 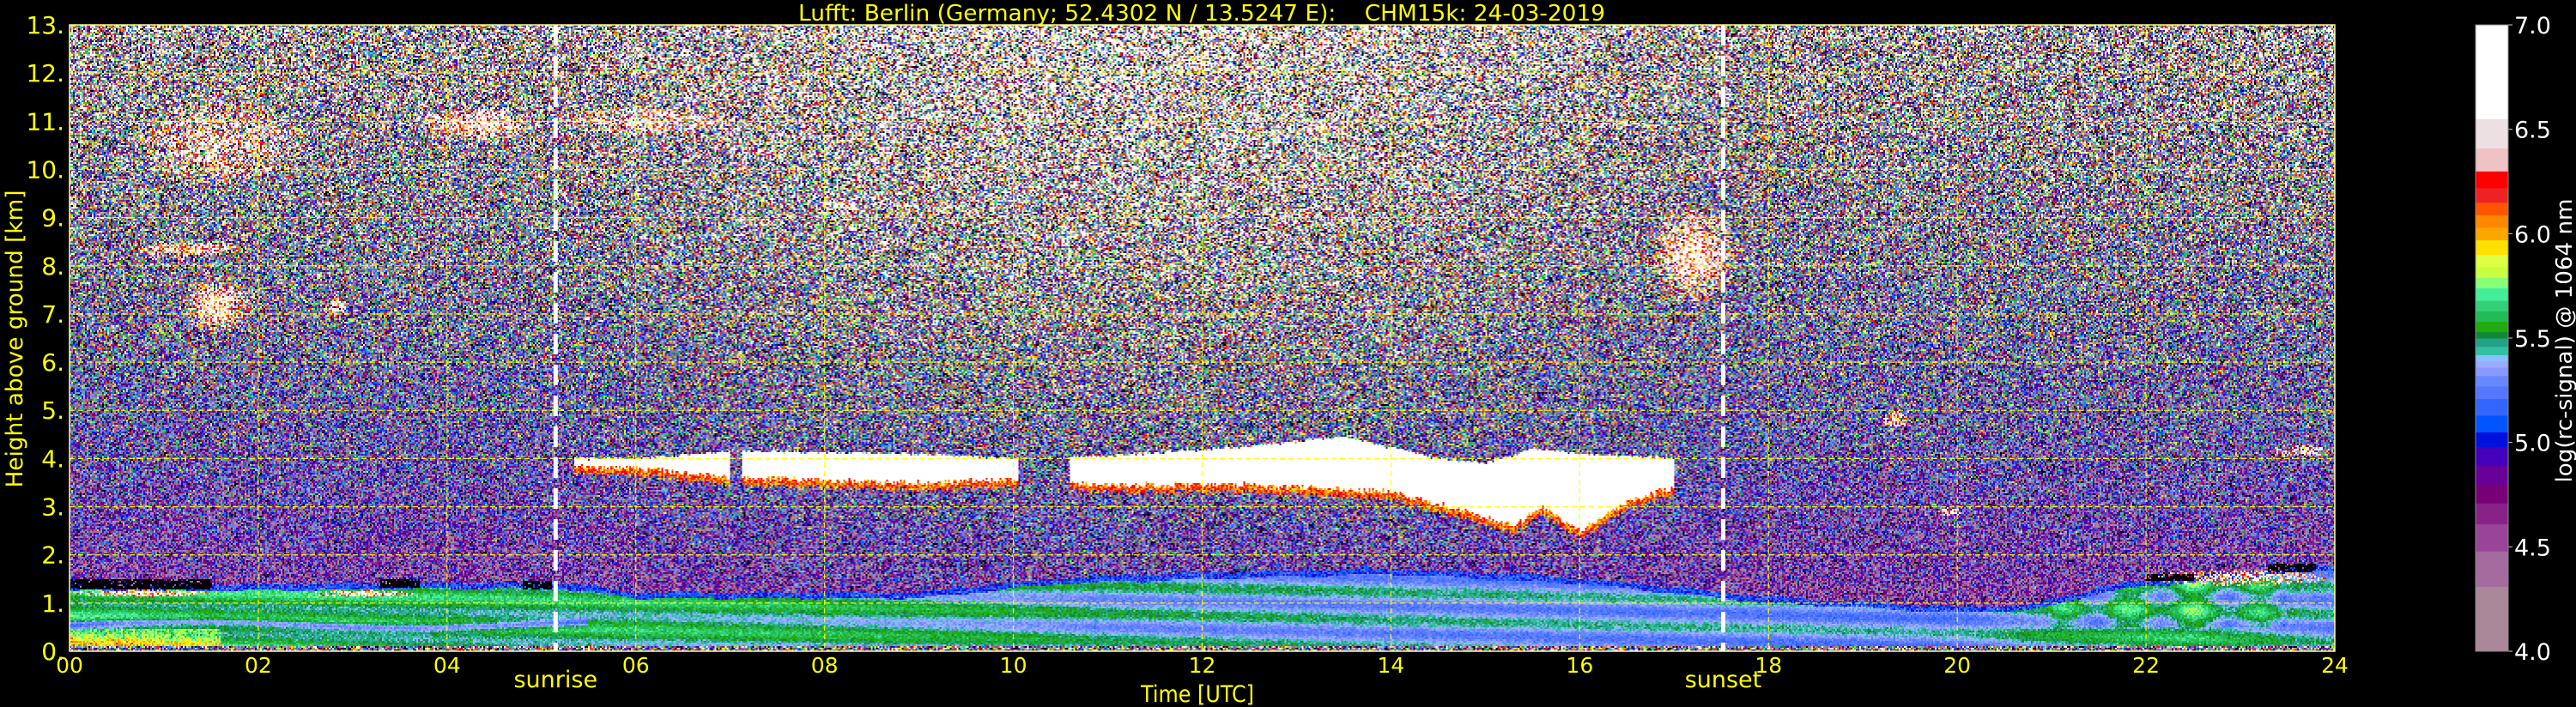 What do you see at coordinates (2532, 548) in the screenshot?
I see `colorbar-tick-label: 4.5` at bounding box center [2532, 548].